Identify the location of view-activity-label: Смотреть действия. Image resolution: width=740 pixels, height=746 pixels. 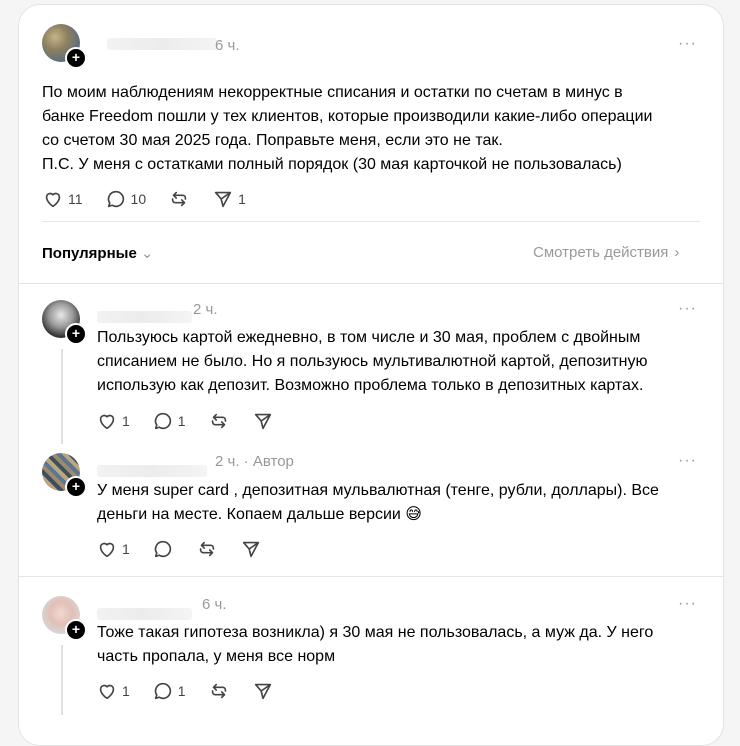
(601, 252).